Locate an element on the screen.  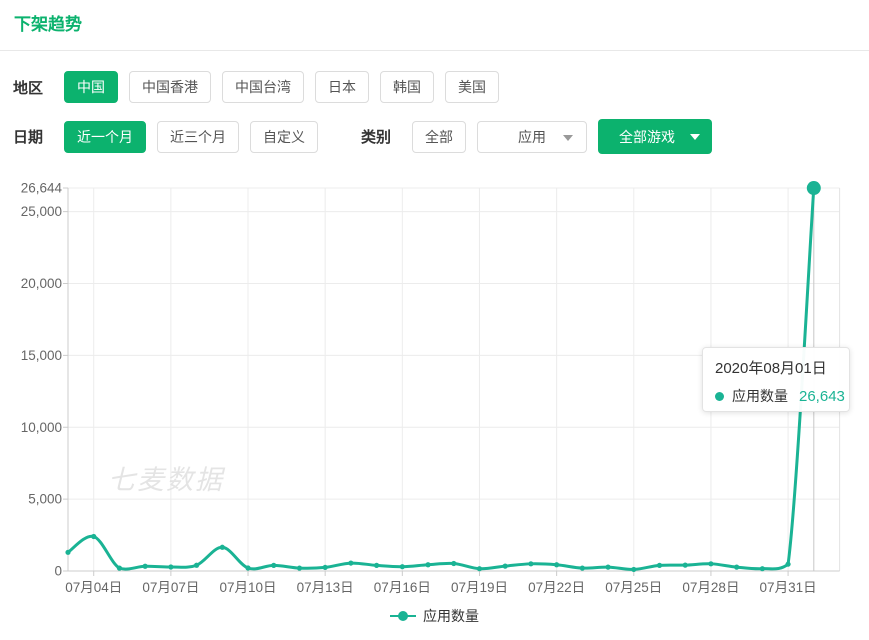
legend-app-count: 应用数量 is located at coordinates (434, 616).